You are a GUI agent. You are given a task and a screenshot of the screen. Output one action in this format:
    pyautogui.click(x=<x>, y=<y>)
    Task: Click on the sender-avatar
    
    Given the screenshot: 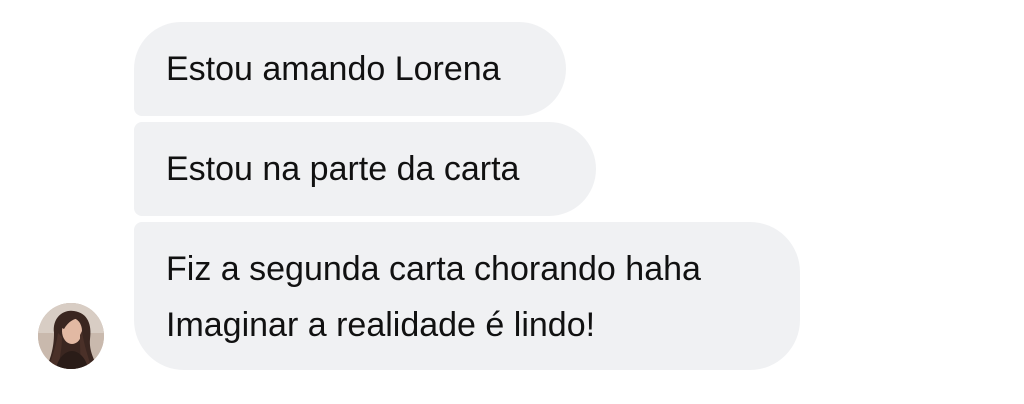 What is the action you would take?
    pyautogui.click(x=71, y=336)
    